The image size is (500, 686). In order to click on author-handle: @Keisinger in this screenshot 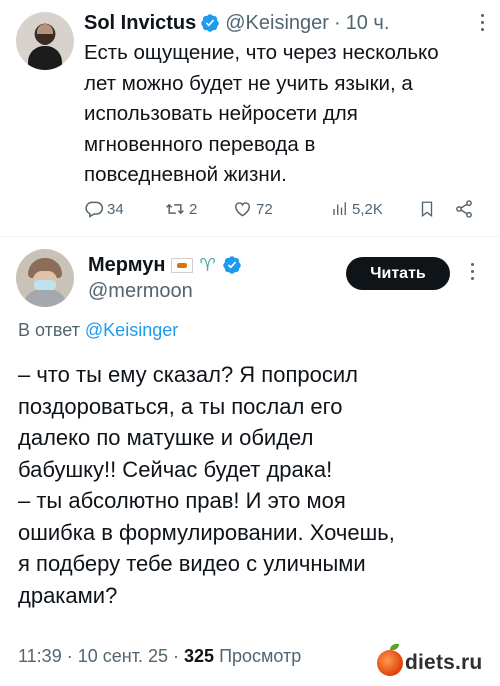, I will do `click(277, 23)`.